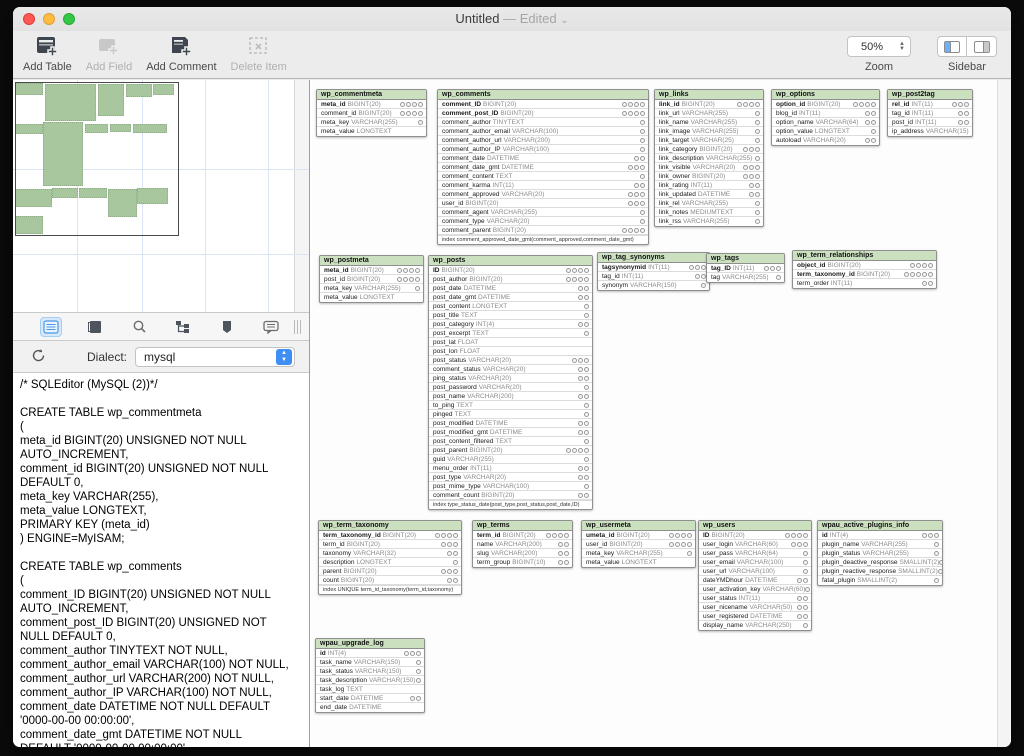  What do you see at coordinates (709, 212) in the screenshot?
I see `field-row: link_notes MEDIUMTEXT` at bounding box center [709, 212].